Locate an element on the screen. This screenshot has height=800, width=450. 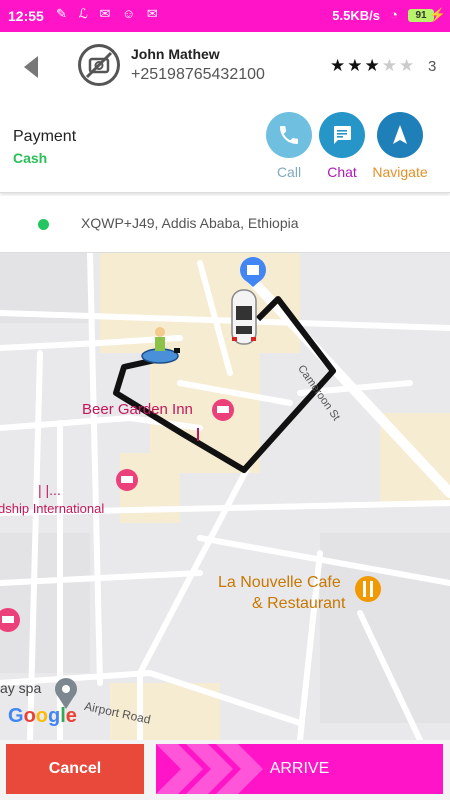
poi-friendship-international: dship International is located at coordinates (52, 508).